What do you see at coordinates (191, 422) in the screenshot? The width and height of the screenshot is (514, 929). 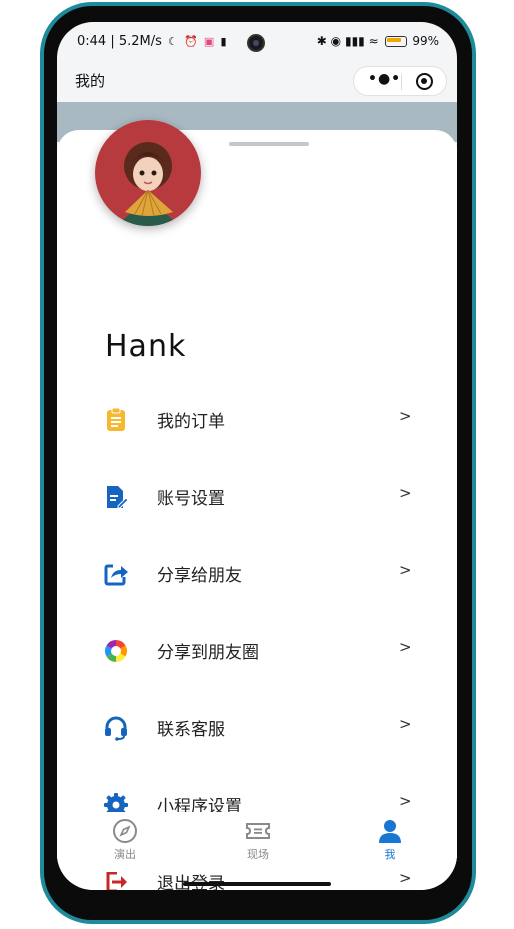 I see `menu-item-label: 我的订单` at bounding box center [191, 422].